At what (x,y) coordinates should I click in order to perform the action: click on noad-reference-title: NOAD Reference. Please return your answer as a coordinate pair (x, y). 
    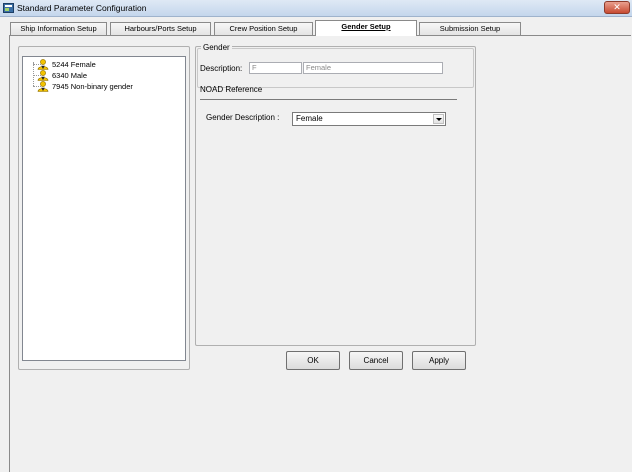
    Looking at the image, I should click on (231, 89).